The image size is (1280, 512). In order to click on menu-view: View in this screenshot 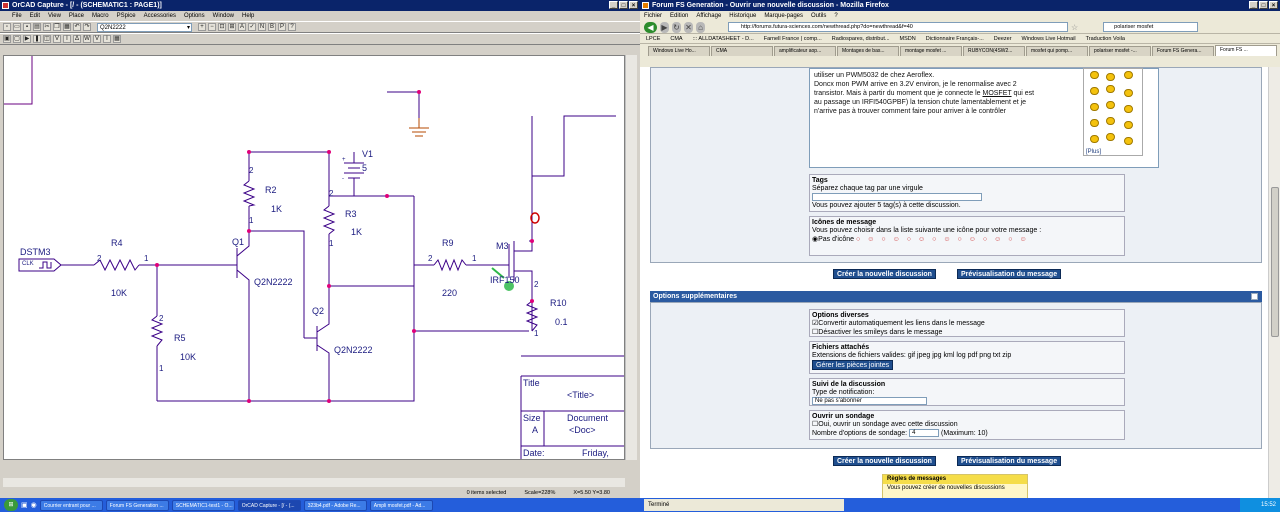, I will do `click(54, 16)`.